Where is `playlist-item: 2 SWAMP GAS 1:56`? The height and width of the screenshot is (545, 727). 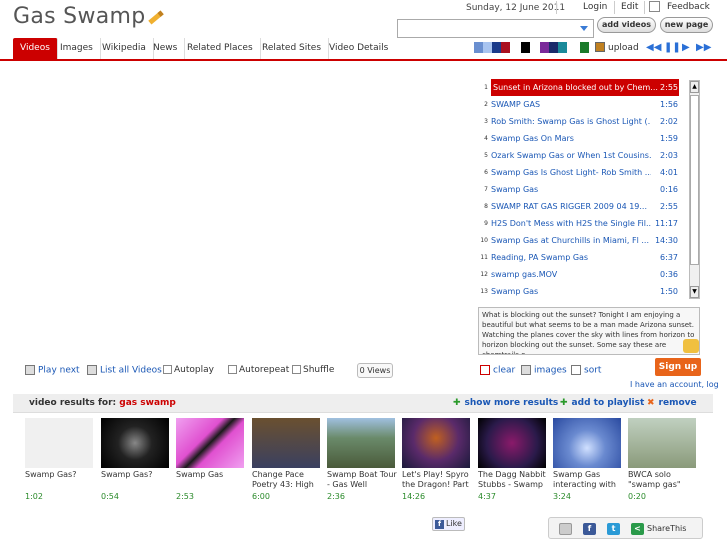 playlist-item: 2 SWAMP GAS 1:56 is located at coordinates (578, 104).